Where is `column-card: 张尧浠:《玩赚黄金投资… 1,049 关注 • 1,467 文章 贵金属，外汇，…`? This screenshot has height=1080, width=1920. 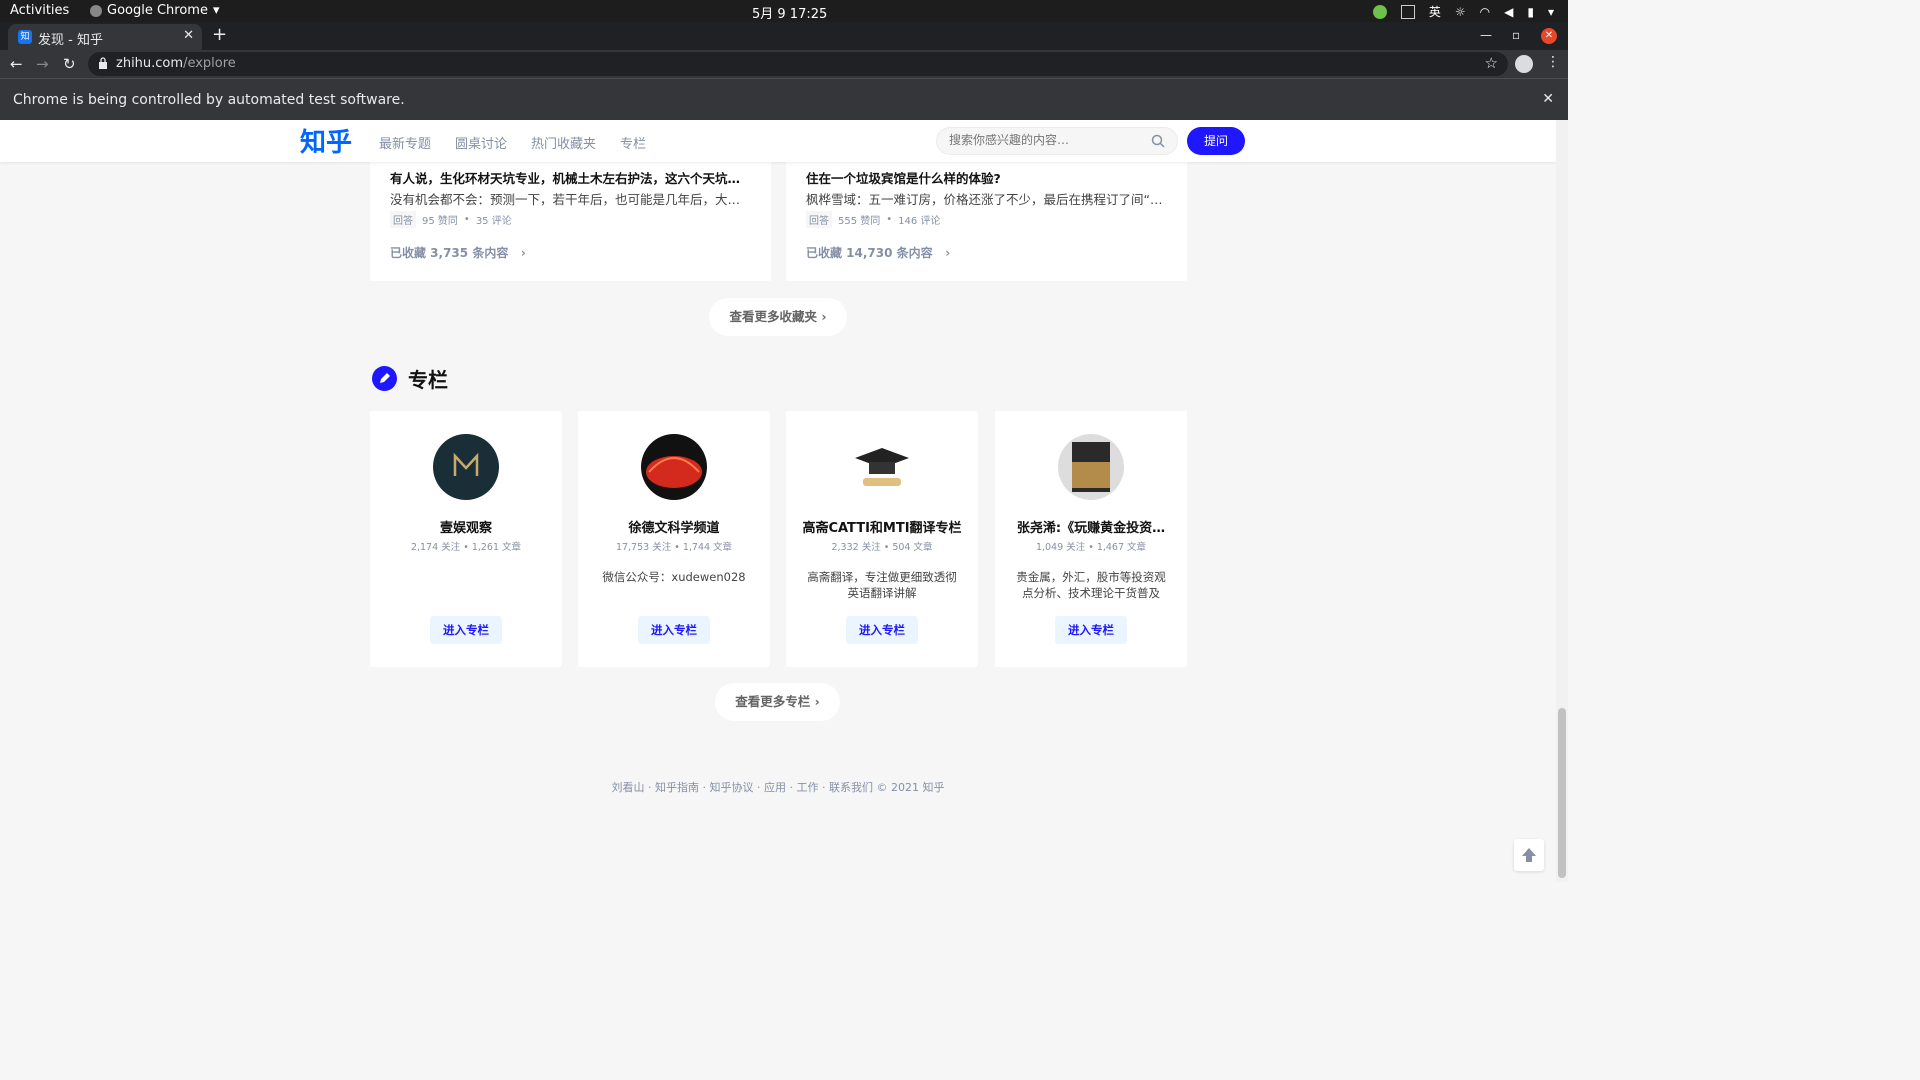
column-card: 张尧浠:《玩赚黄金投资… 1,049 关注 • 1,467 文章 贵金属，外汇，… is located at coordinates (1091, 539).